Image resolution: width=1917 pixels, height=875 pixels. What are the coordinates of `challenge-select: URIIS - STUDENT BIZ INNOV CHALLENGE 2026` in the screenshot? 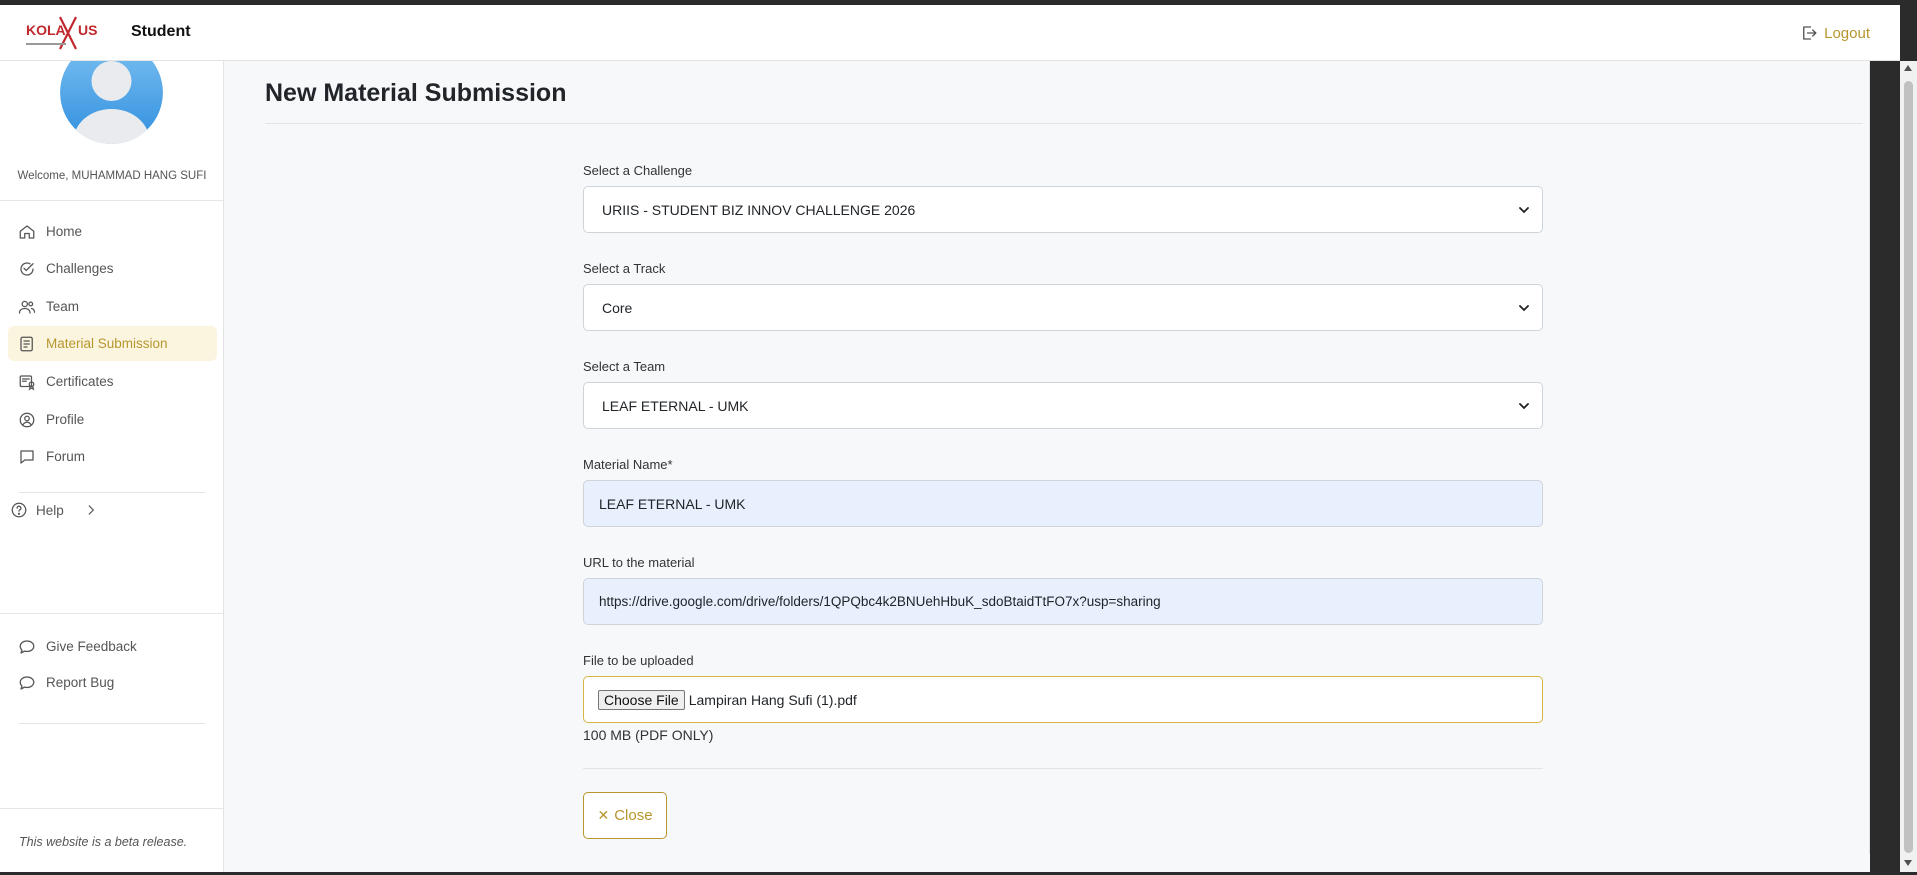 It's located at (1063, 209).